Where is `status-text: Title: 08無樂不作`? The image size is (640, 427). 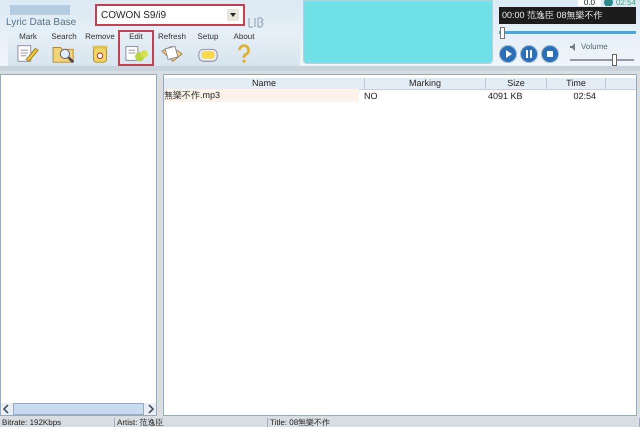 status-text: Title: 08無樂不作 is located at coordinates (454, 422).